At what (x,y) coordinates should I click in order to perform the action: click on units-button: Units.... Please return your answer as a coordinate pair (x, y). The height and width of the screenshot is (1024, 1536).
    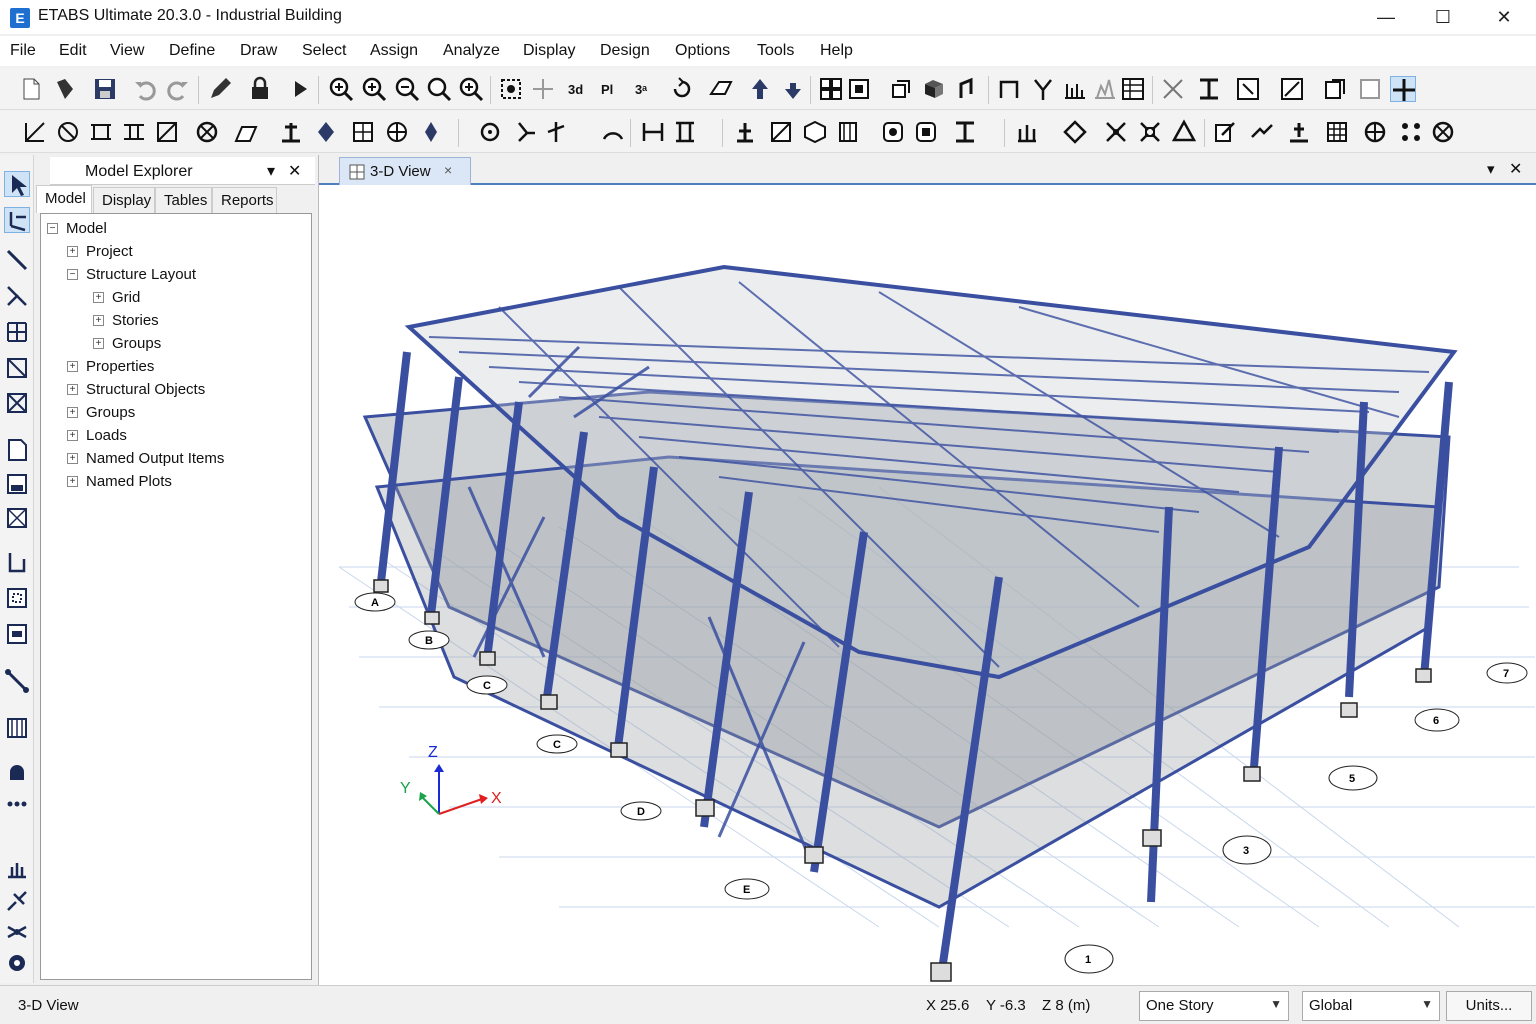
    Looking at the image, I should click on (1489, 1006).